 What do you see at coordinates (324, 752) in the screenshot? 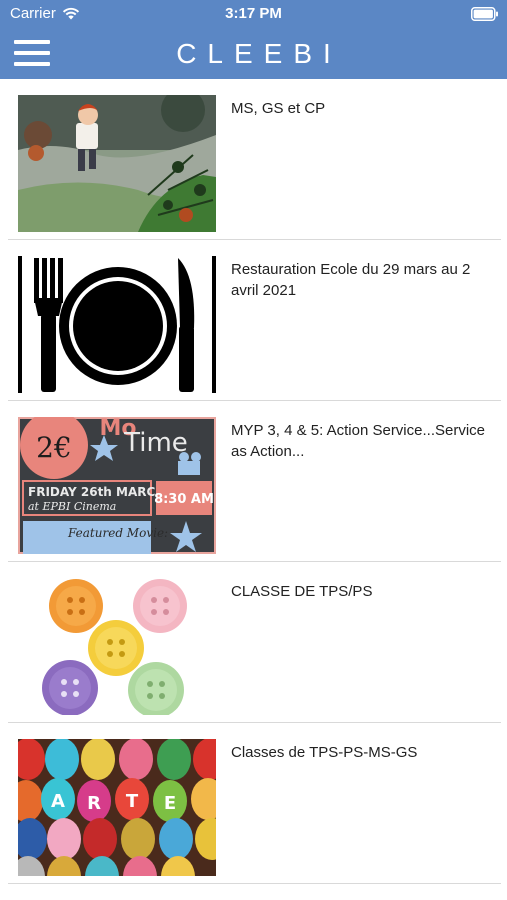
I see `article-title: Classes de TPS-PS-MS-GS` at bounding box center [324, 752].